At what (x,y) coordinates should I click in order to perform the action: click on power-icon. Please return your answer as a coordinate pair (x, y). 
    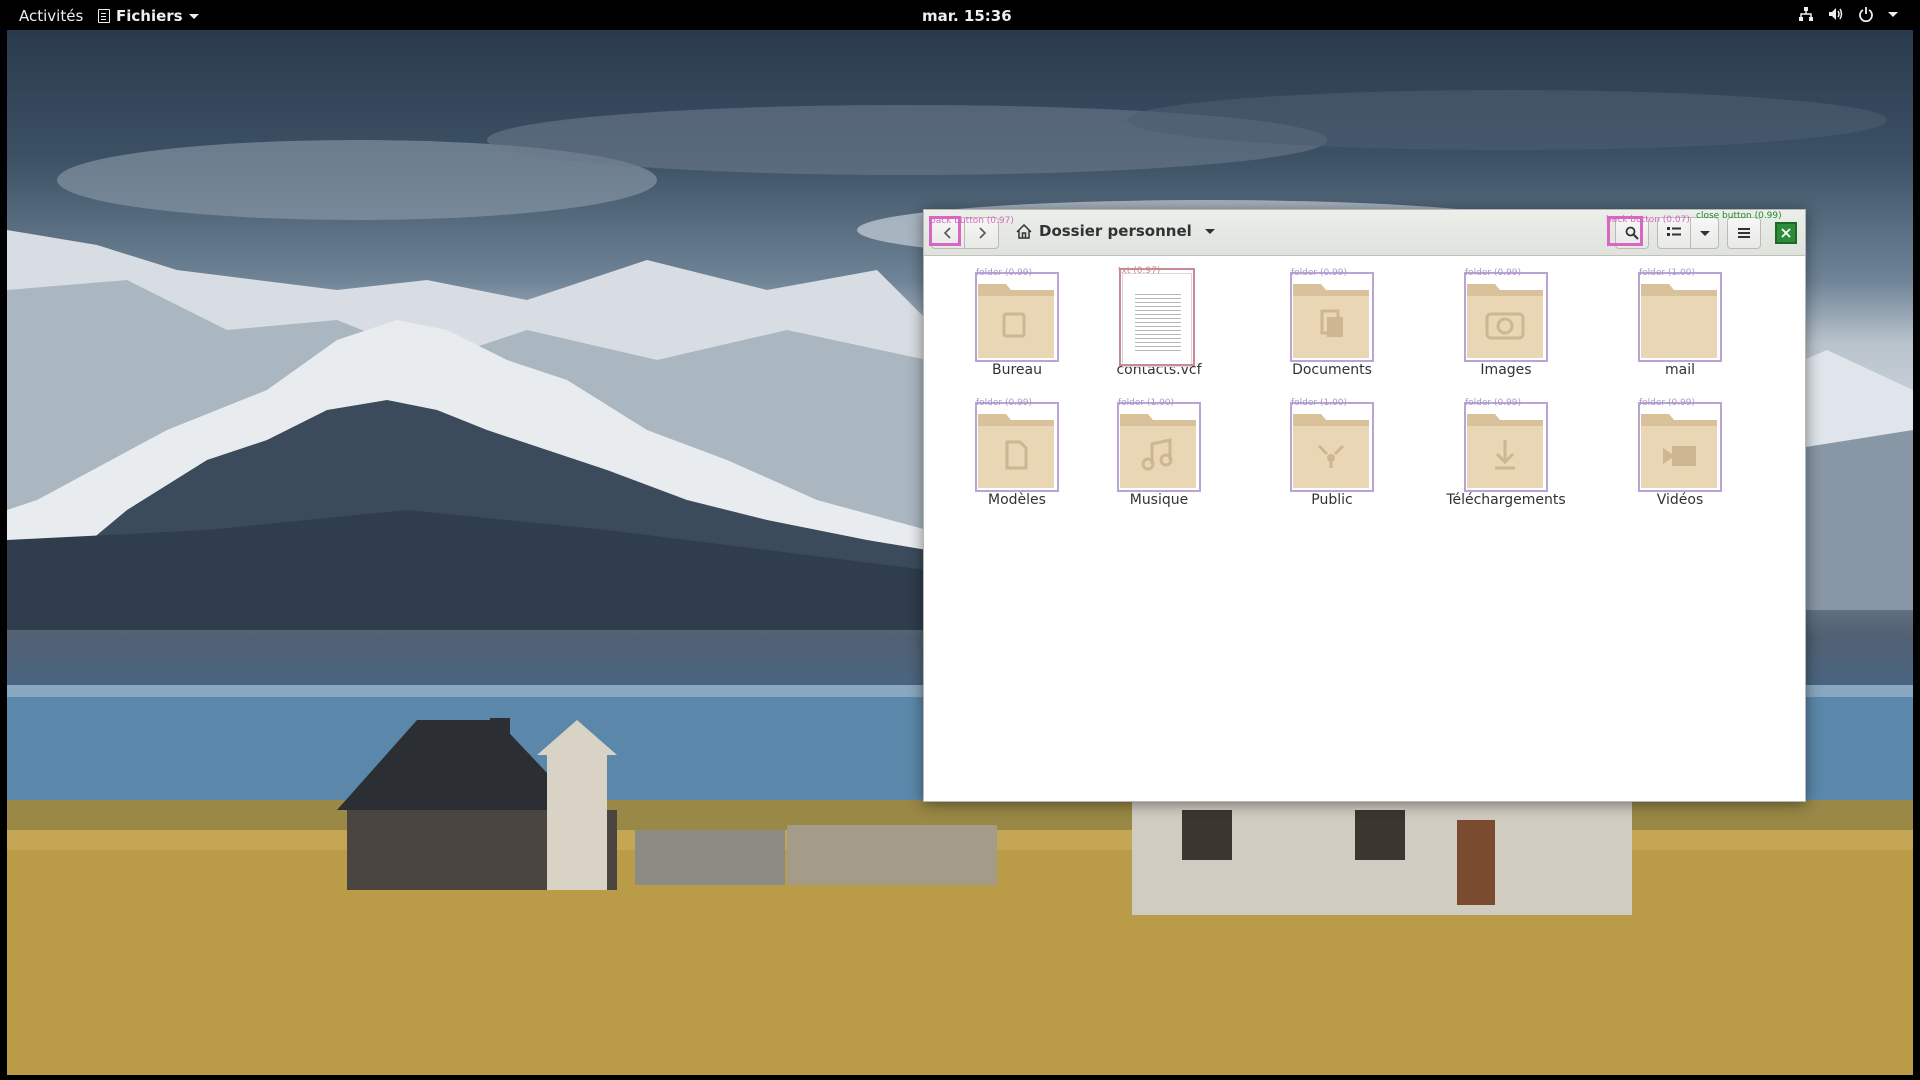
    Looking at the image, I should click on (1866, 14).